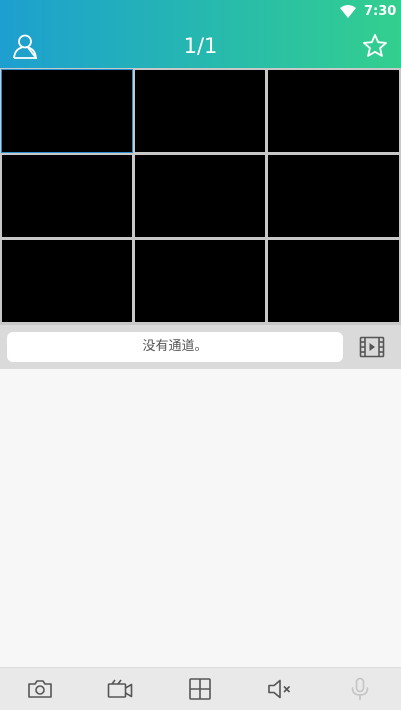 This screenshot has height=710, width=401. What do you see at coordinates (200, 12) in the screenshot?
I see `status-bar: 7:30` at bounding box center [200, 12].